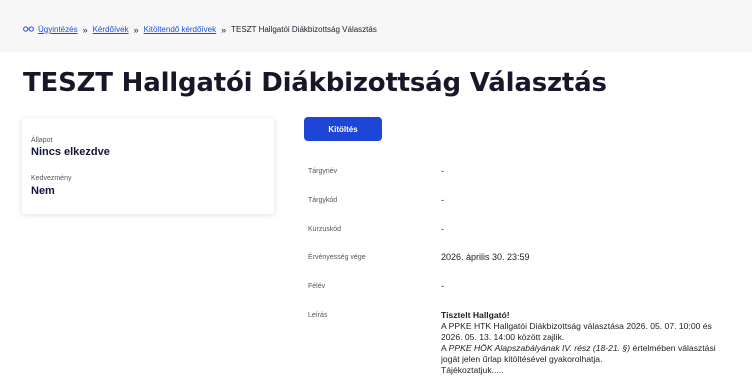 The image size is (752, 390). What do you see at coordinates (51, 178) in the screenshot?
I see `benefit-label: Kedvezmény` at bounding box center [51, 178].